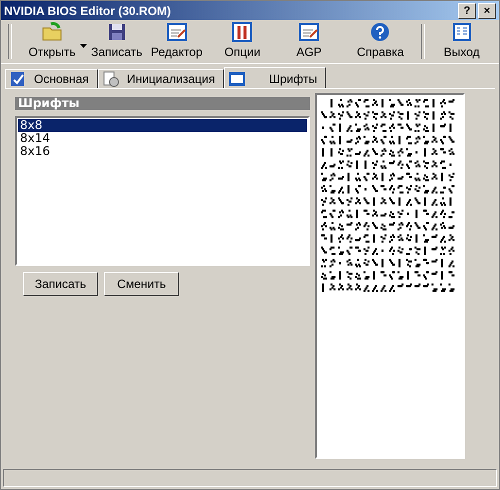 The image size is (500, 490). What do you see at coordinates (242, 42) in the screenshot?
I see `toolbar-button: Опции` at bounding box center [242, 42].